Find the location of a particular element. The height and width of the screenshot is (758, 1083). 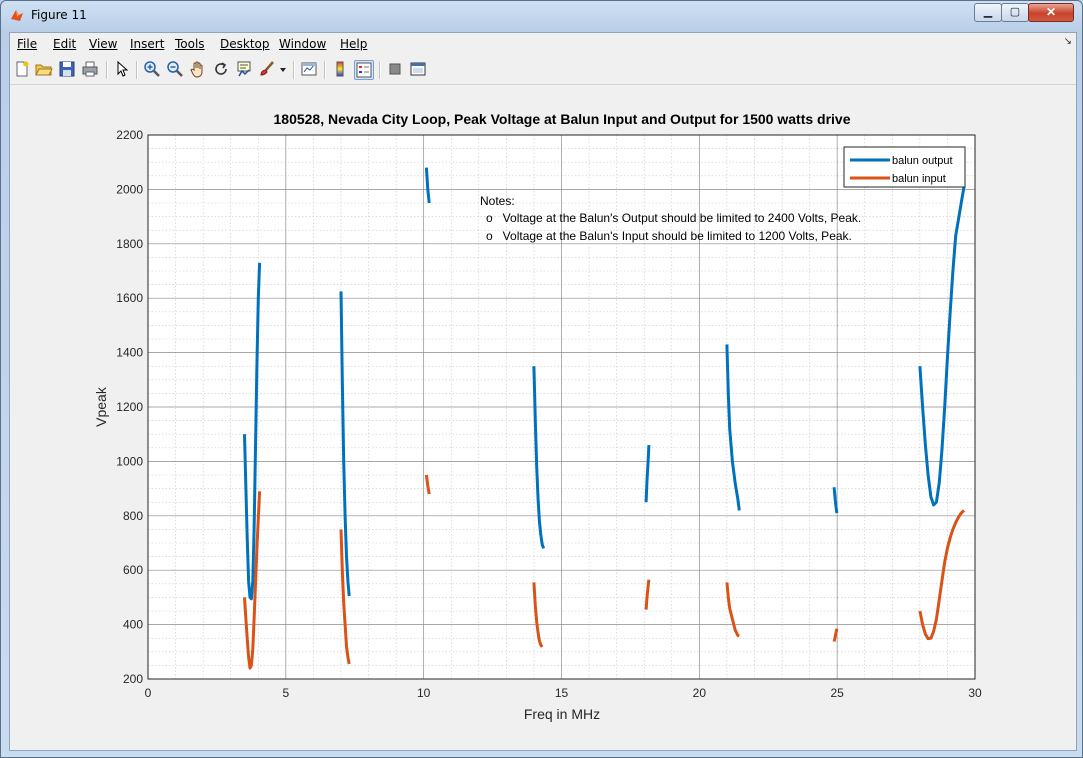

pointer-button is located at coordinates (122, 69).